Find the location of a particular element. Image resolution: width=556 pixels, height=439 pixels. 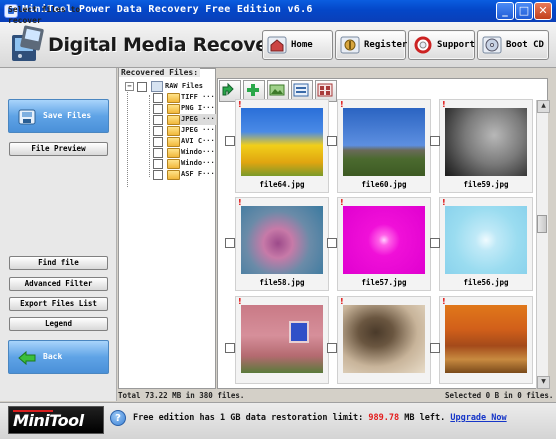

save-icon is located at coordinates (27, 117).